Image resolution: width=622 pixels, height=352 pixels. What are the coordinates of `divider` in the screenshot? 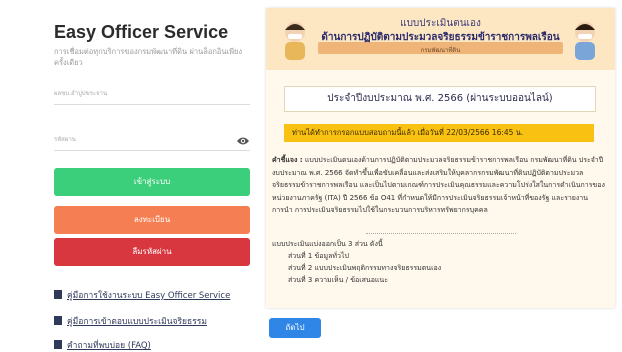 It's located at (441, 233).